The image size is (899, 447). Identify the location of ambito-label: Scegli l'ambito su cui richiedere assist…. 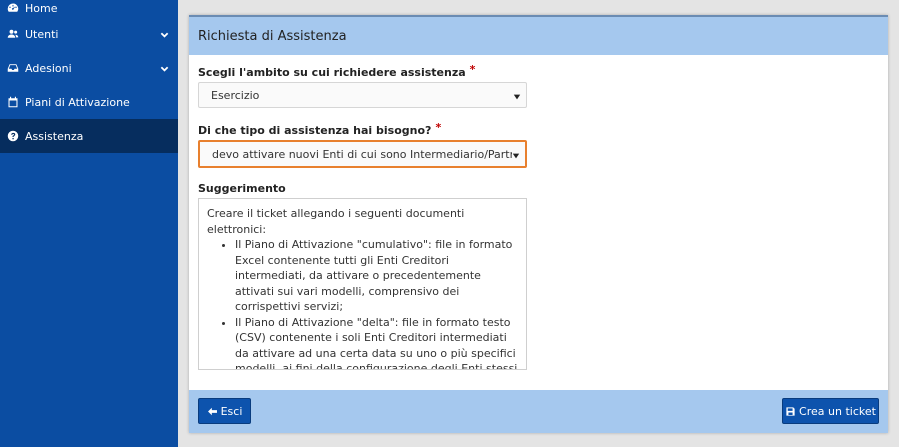
(337, 71).